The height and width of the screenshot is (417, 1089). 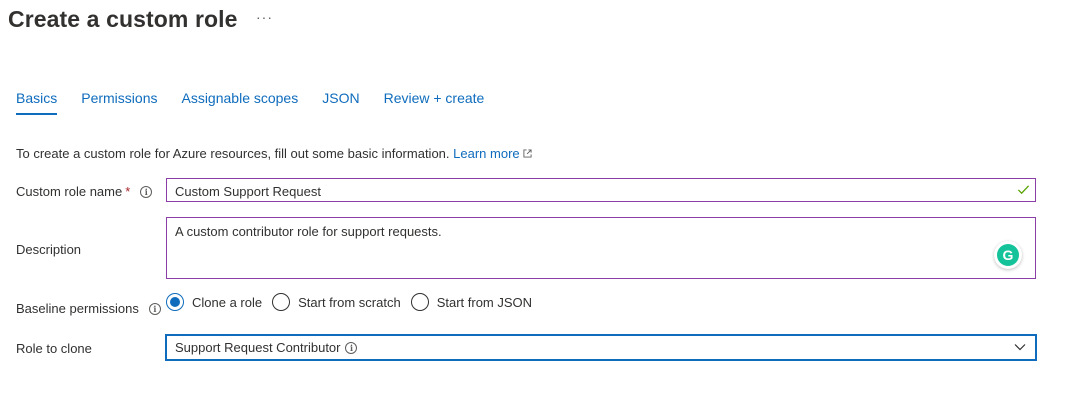 I want to click on radio-start-from-json: Start from JSON, so click(x=471, y=302).